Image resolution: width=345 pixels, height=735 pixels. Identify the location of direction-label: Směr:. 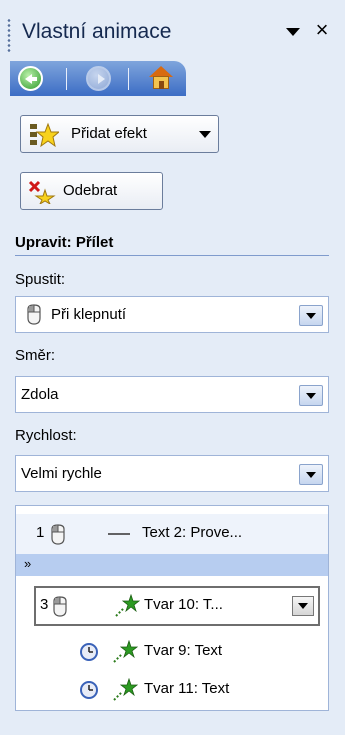
(35, 355).